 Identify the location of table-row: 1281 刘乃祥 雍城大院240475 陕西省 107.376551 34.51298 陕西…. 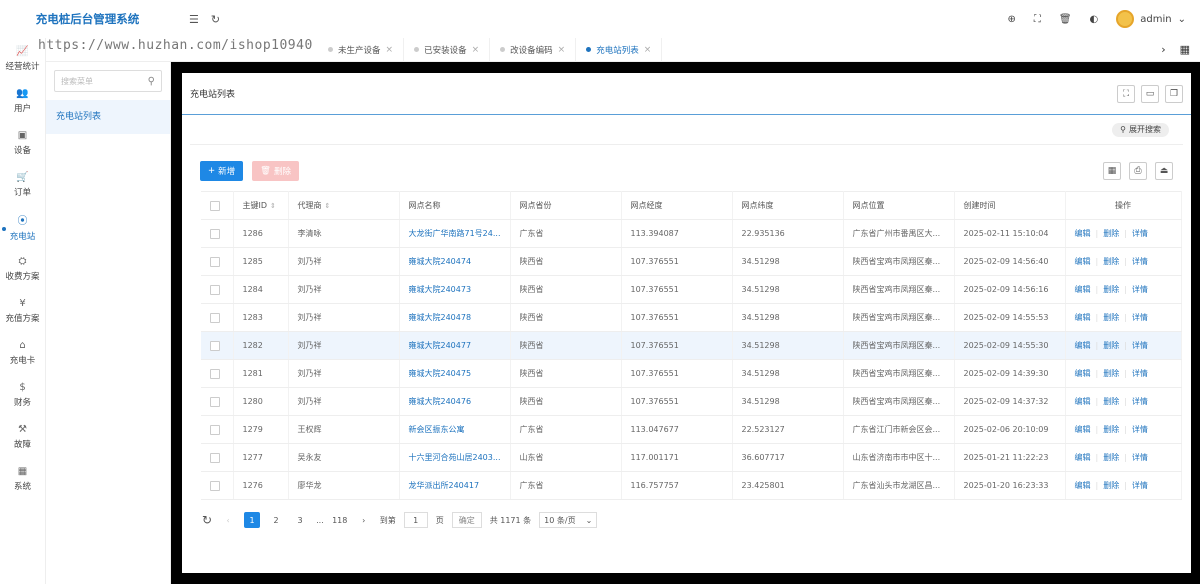
(691, 373).